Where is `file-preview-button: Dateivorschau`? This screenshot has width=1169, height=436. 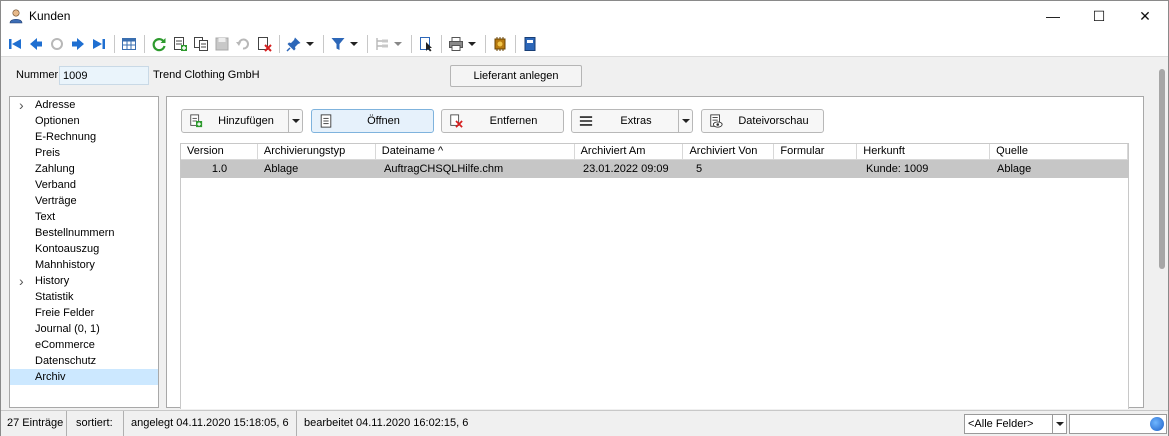 file-preview-button: Dateivorschau is located at coordinates (762, 121).